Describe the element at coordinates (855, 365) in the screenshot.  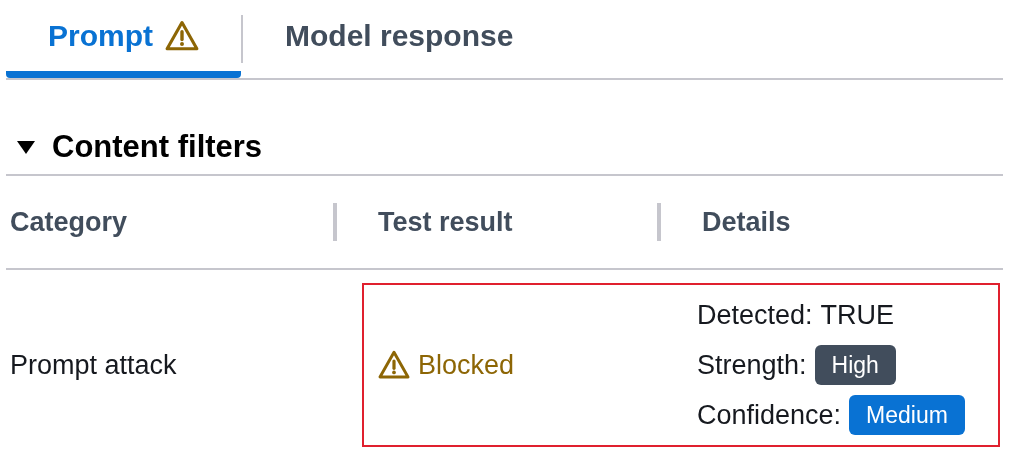
I see `badge: High` at that location.